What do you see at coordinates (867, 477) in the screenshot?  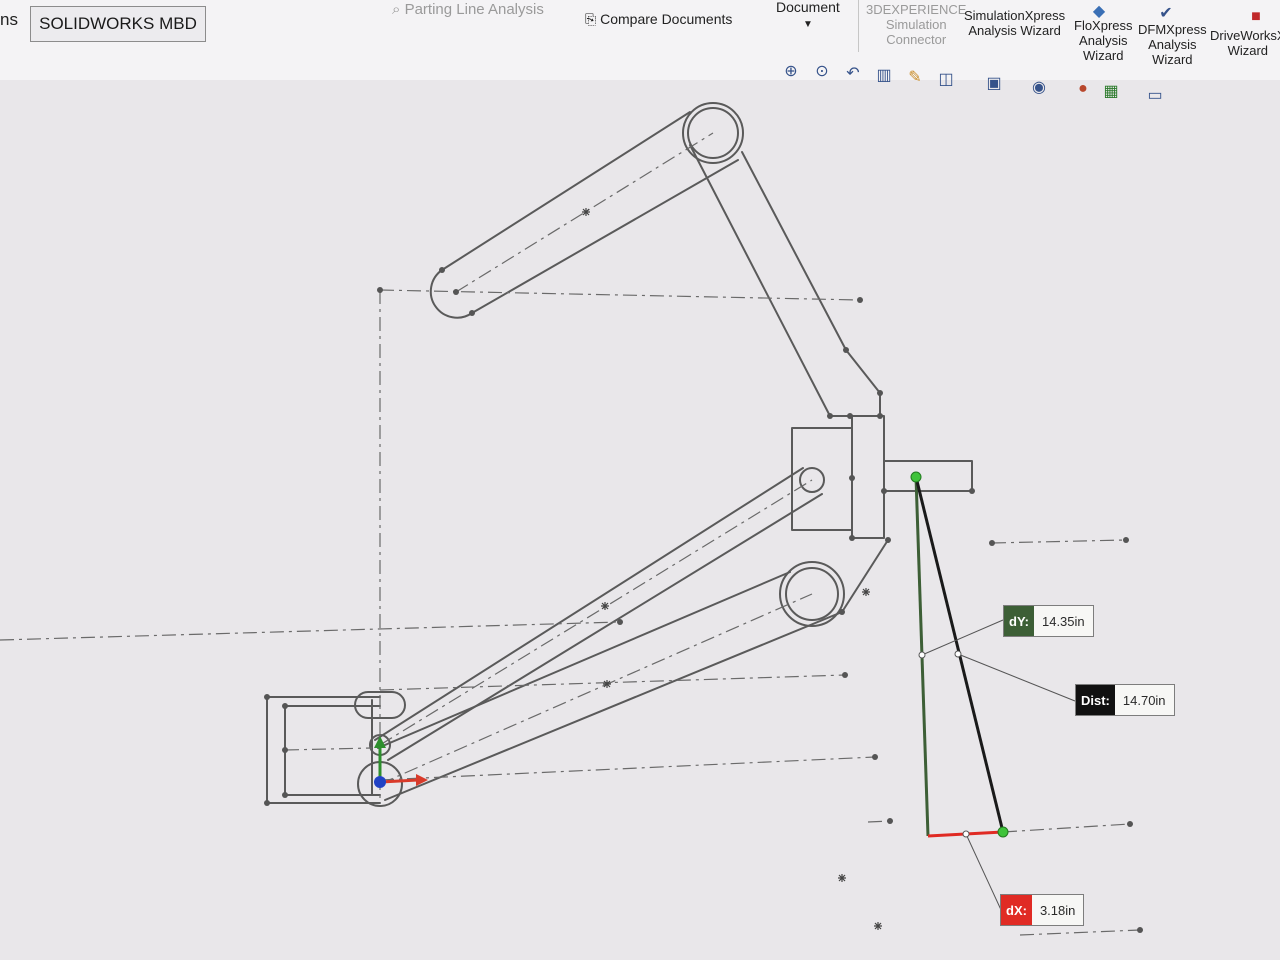 I see `bracket-right` at bounding box center [867, 477].